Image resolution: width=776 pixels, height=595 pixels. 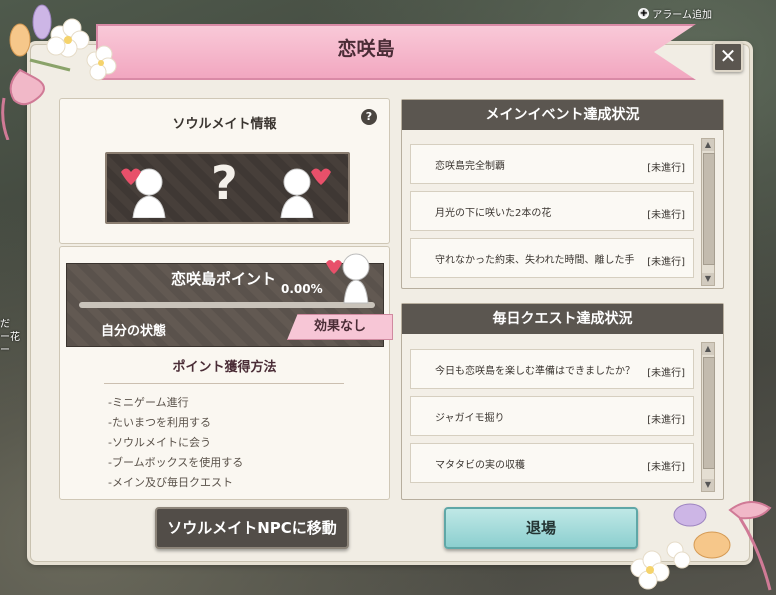 I want to click on state-label: 自分の状態, so click(x=134, y=331).